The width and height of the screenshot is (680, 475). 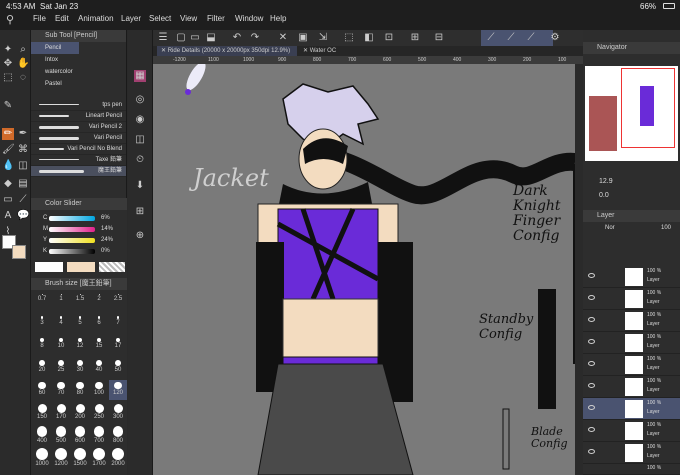 I want to click on transform-icon: ⇲, so click(x=323, y=38).